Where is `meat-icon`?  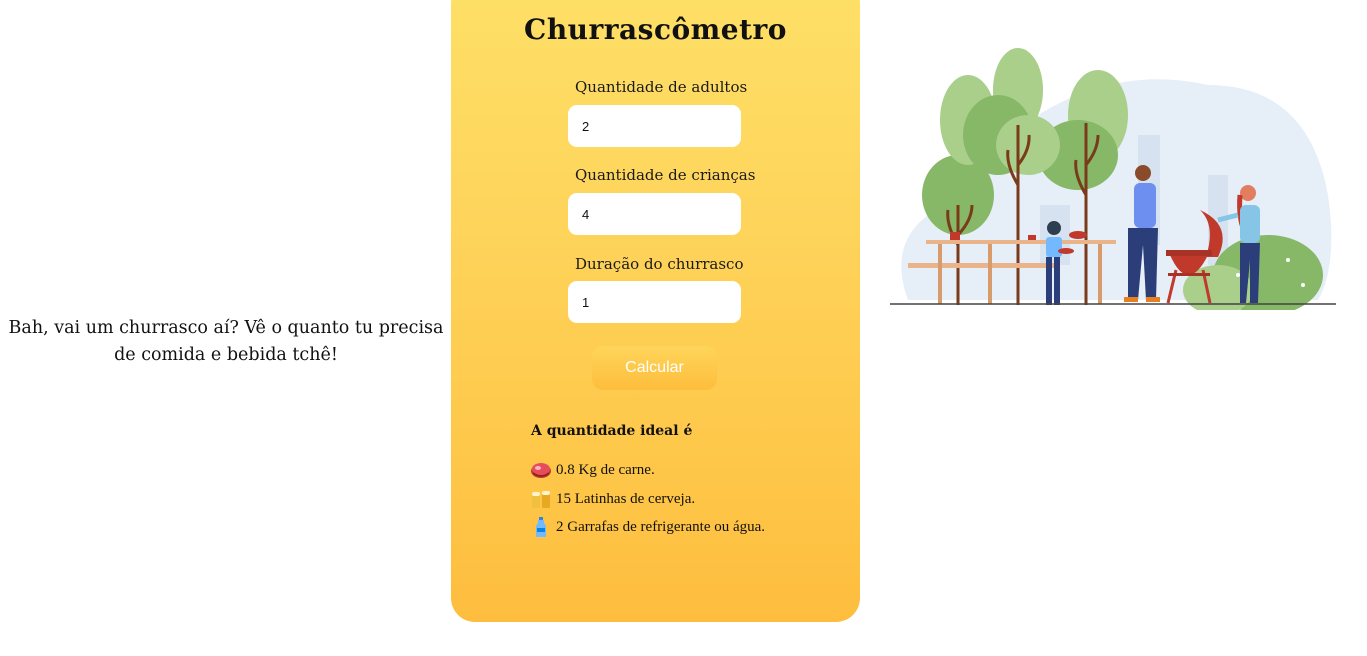
meat-icon is located at coordinates (541, 470).